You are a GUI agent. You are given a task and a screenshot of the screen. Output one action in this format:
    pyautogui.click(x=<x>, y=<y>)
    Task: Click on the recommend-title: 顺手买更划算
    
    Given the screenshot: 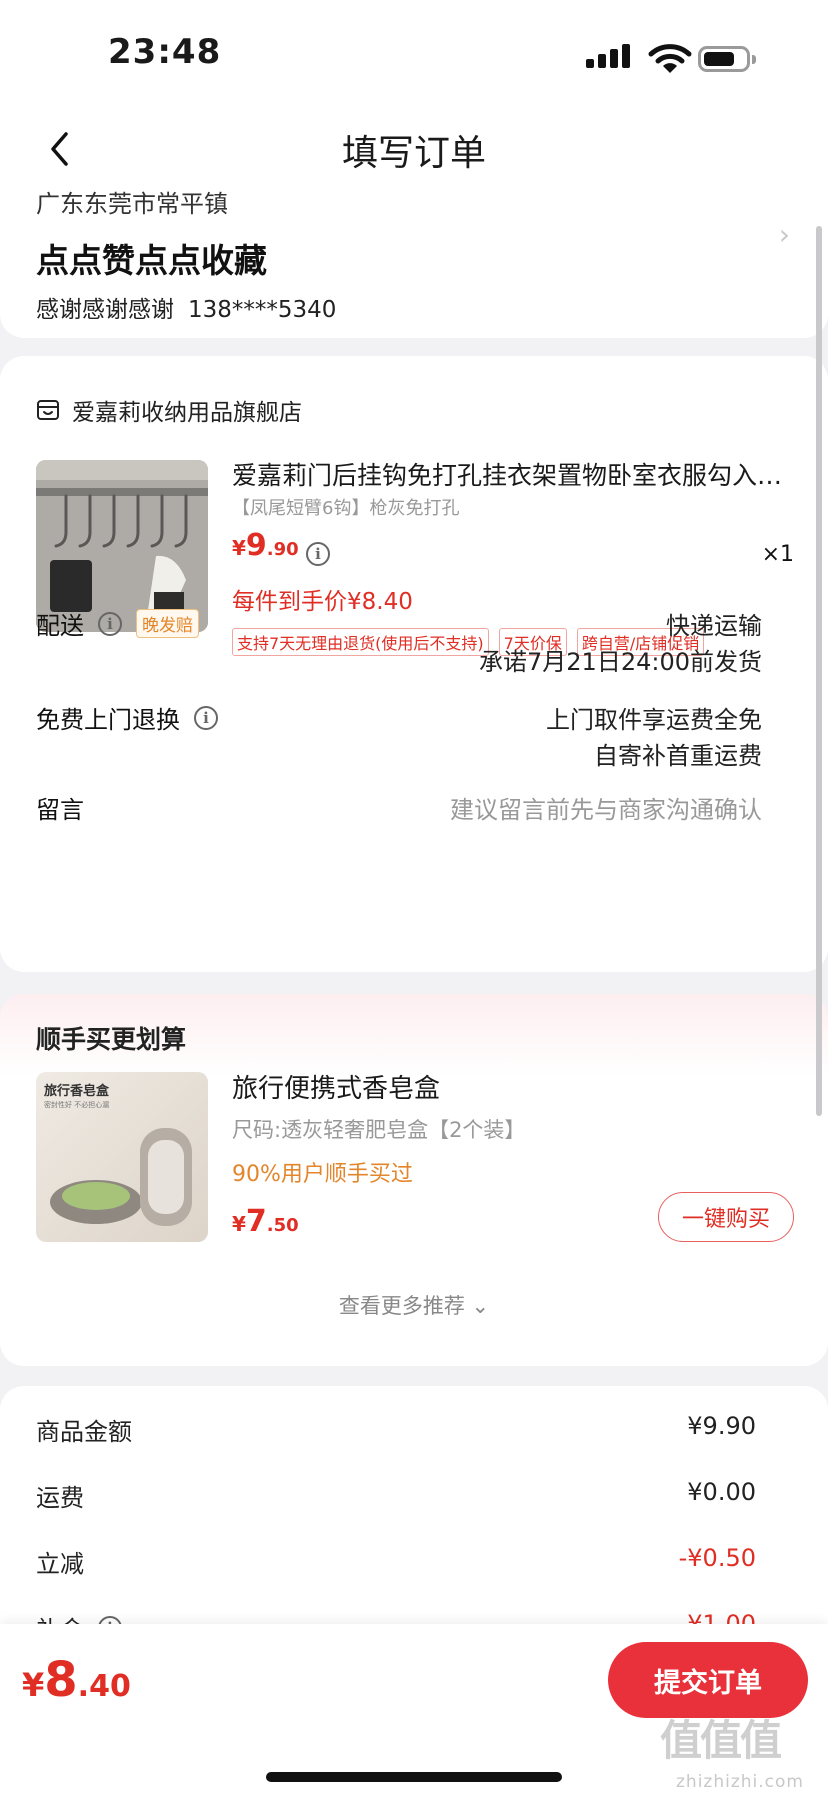 What is the action you would take?
    pyautogui.click(x=111, y=1039)
    